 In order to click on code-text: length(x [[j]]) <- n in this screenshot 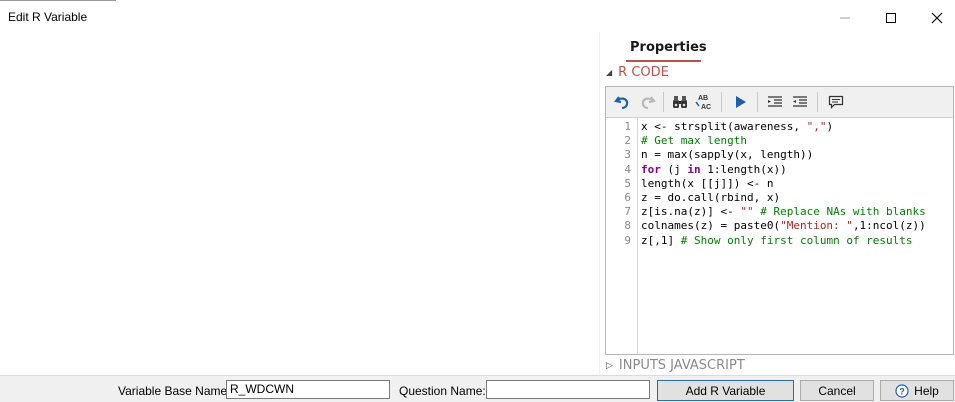, I will do `click(707, 184)`.